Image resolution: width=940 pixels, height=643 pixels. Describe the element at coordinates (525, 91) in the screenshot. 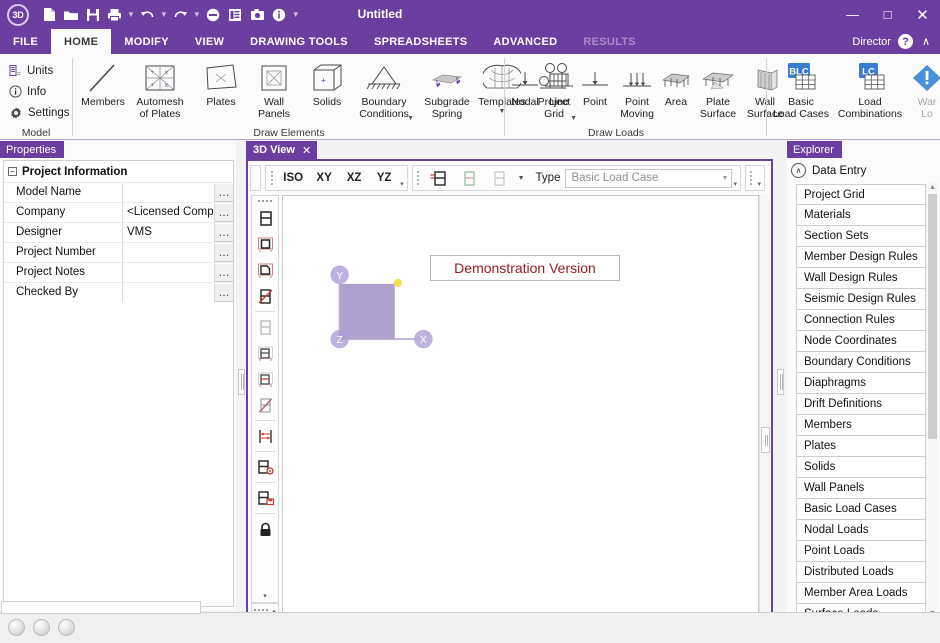

I see `ribbon-button-nodal-load: Nodal` at that location.